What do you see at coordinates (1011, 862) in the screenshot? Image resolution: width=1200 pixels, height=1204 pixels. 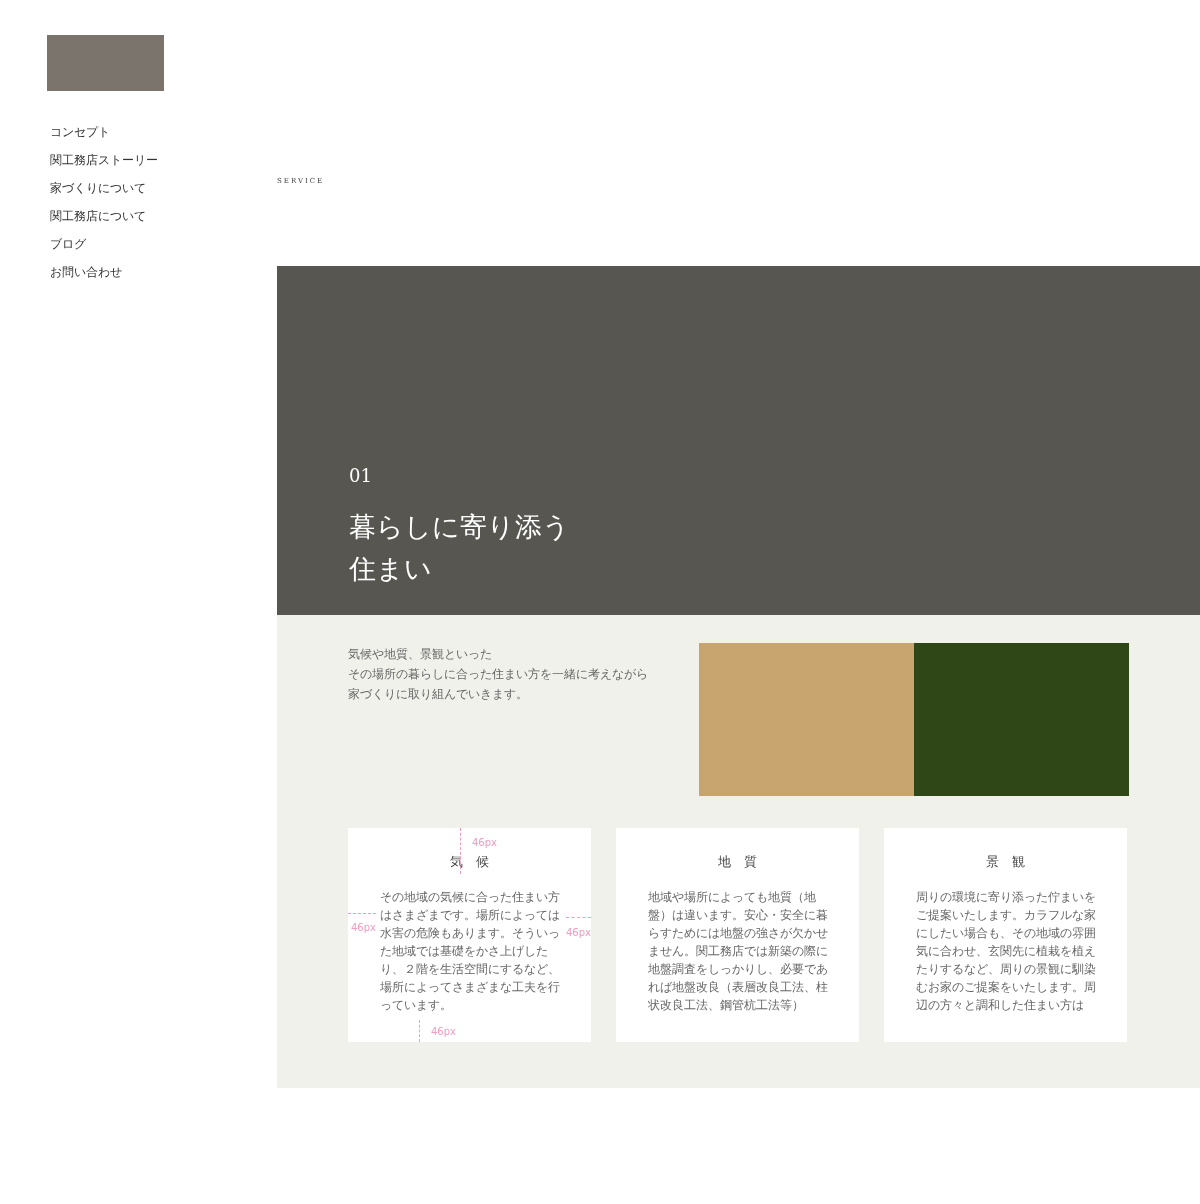 I see `card-title: 景観` at bounding box center [1011, 862].